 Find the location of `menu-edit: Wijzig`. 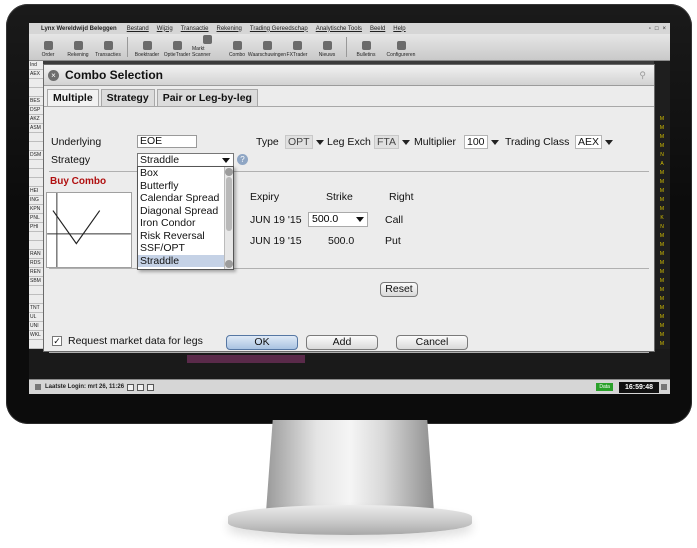

menu-edit: Wijzig is located at coordinates (165, 29).